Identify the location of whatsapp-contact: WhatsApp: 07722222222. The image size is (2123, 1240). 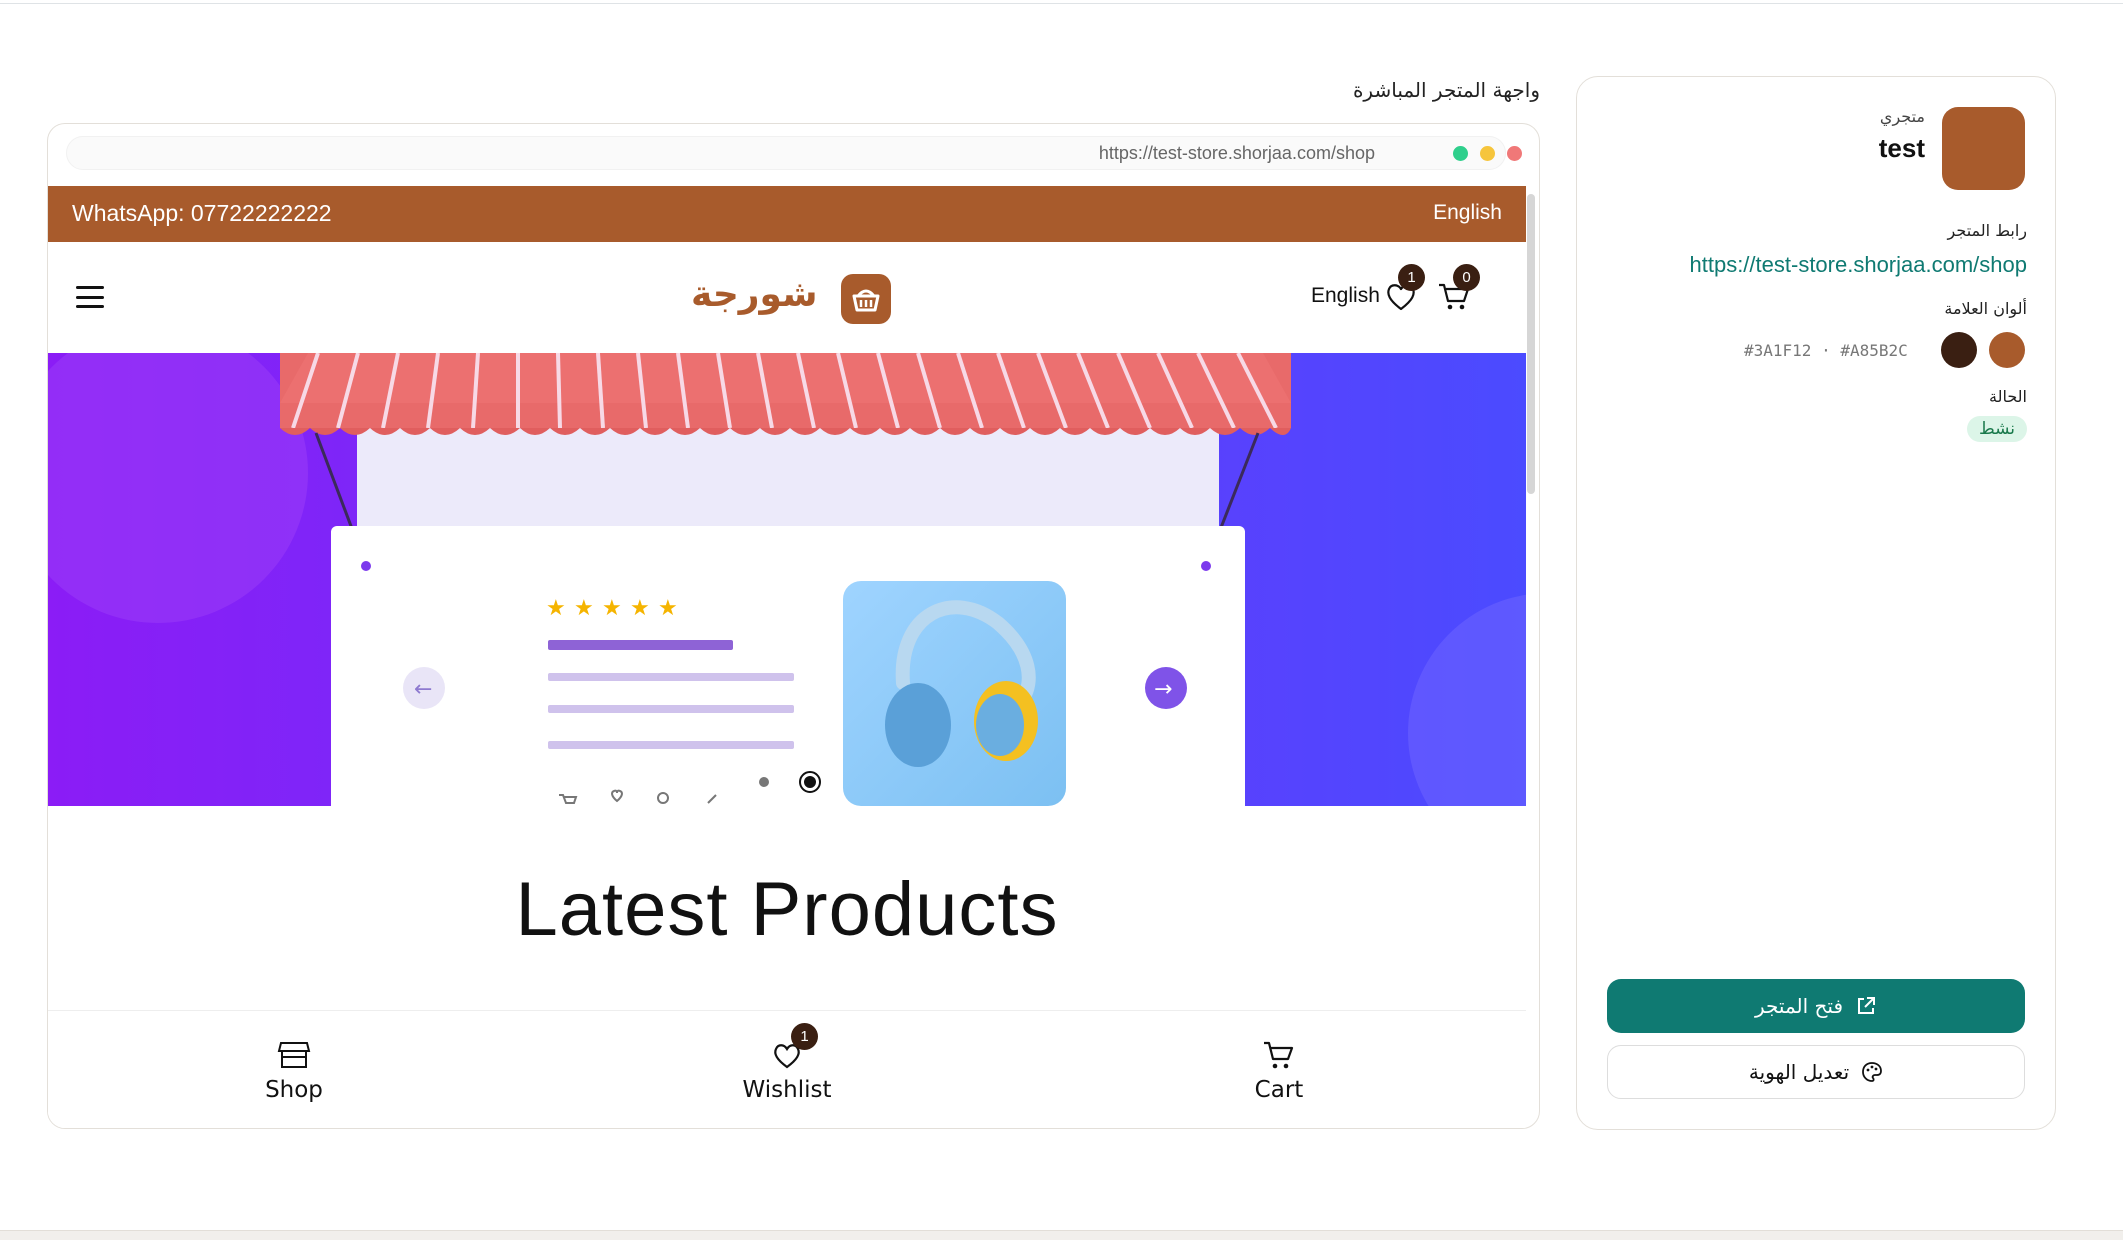
(202, 213).